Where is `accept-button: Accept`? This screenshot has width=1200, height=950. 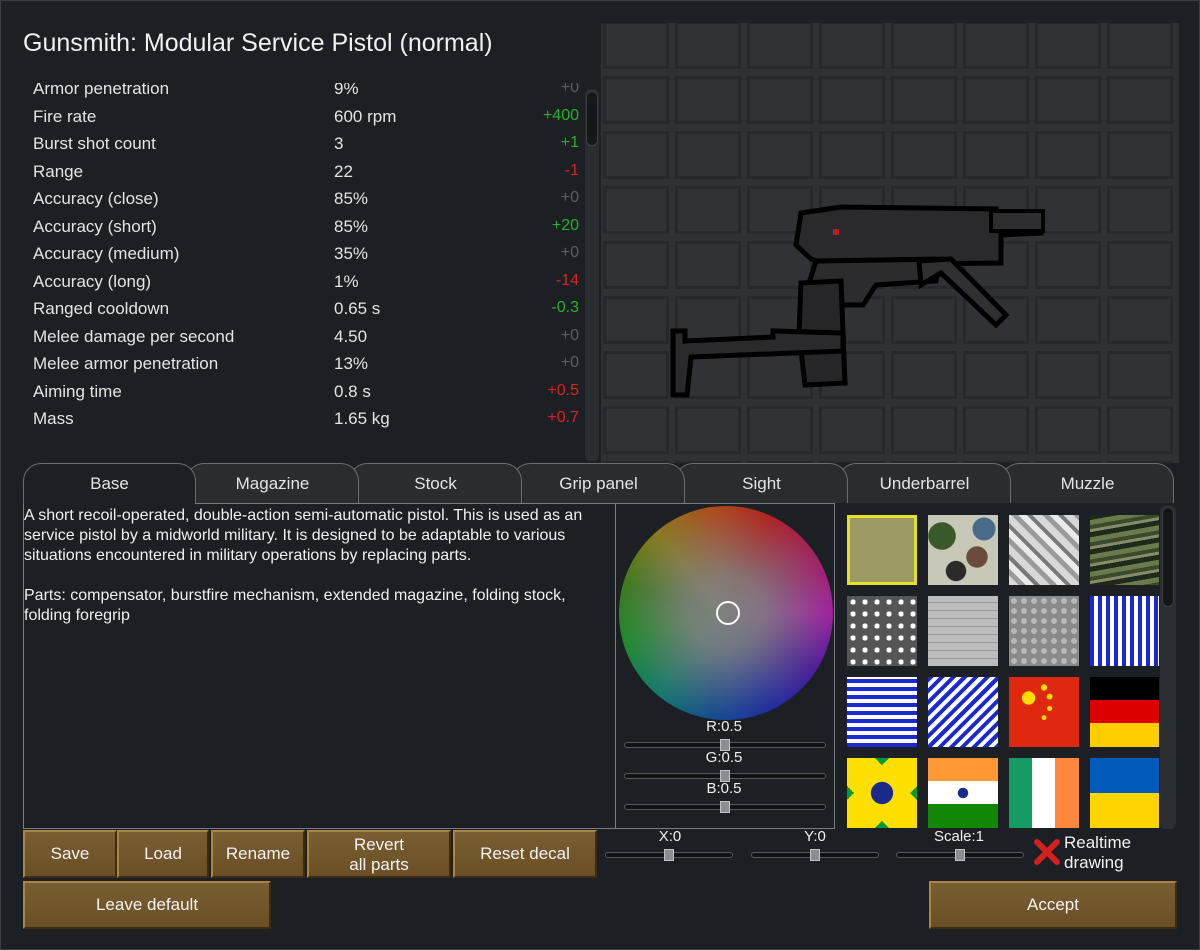 accept-button: Accept is located at coordinates (1053, 905).